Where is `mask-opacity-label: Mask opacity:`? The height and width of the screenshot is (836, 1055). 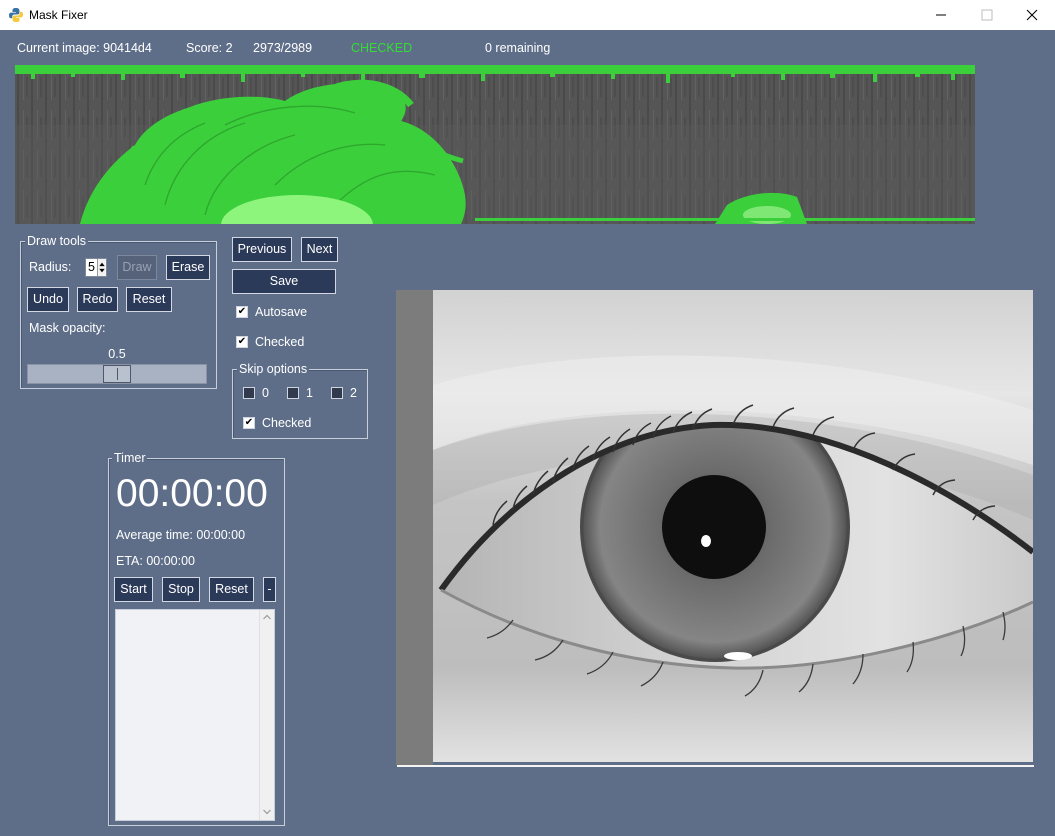
mask-opacity-label: Mask opacity: is located at coordinates (67, 328).